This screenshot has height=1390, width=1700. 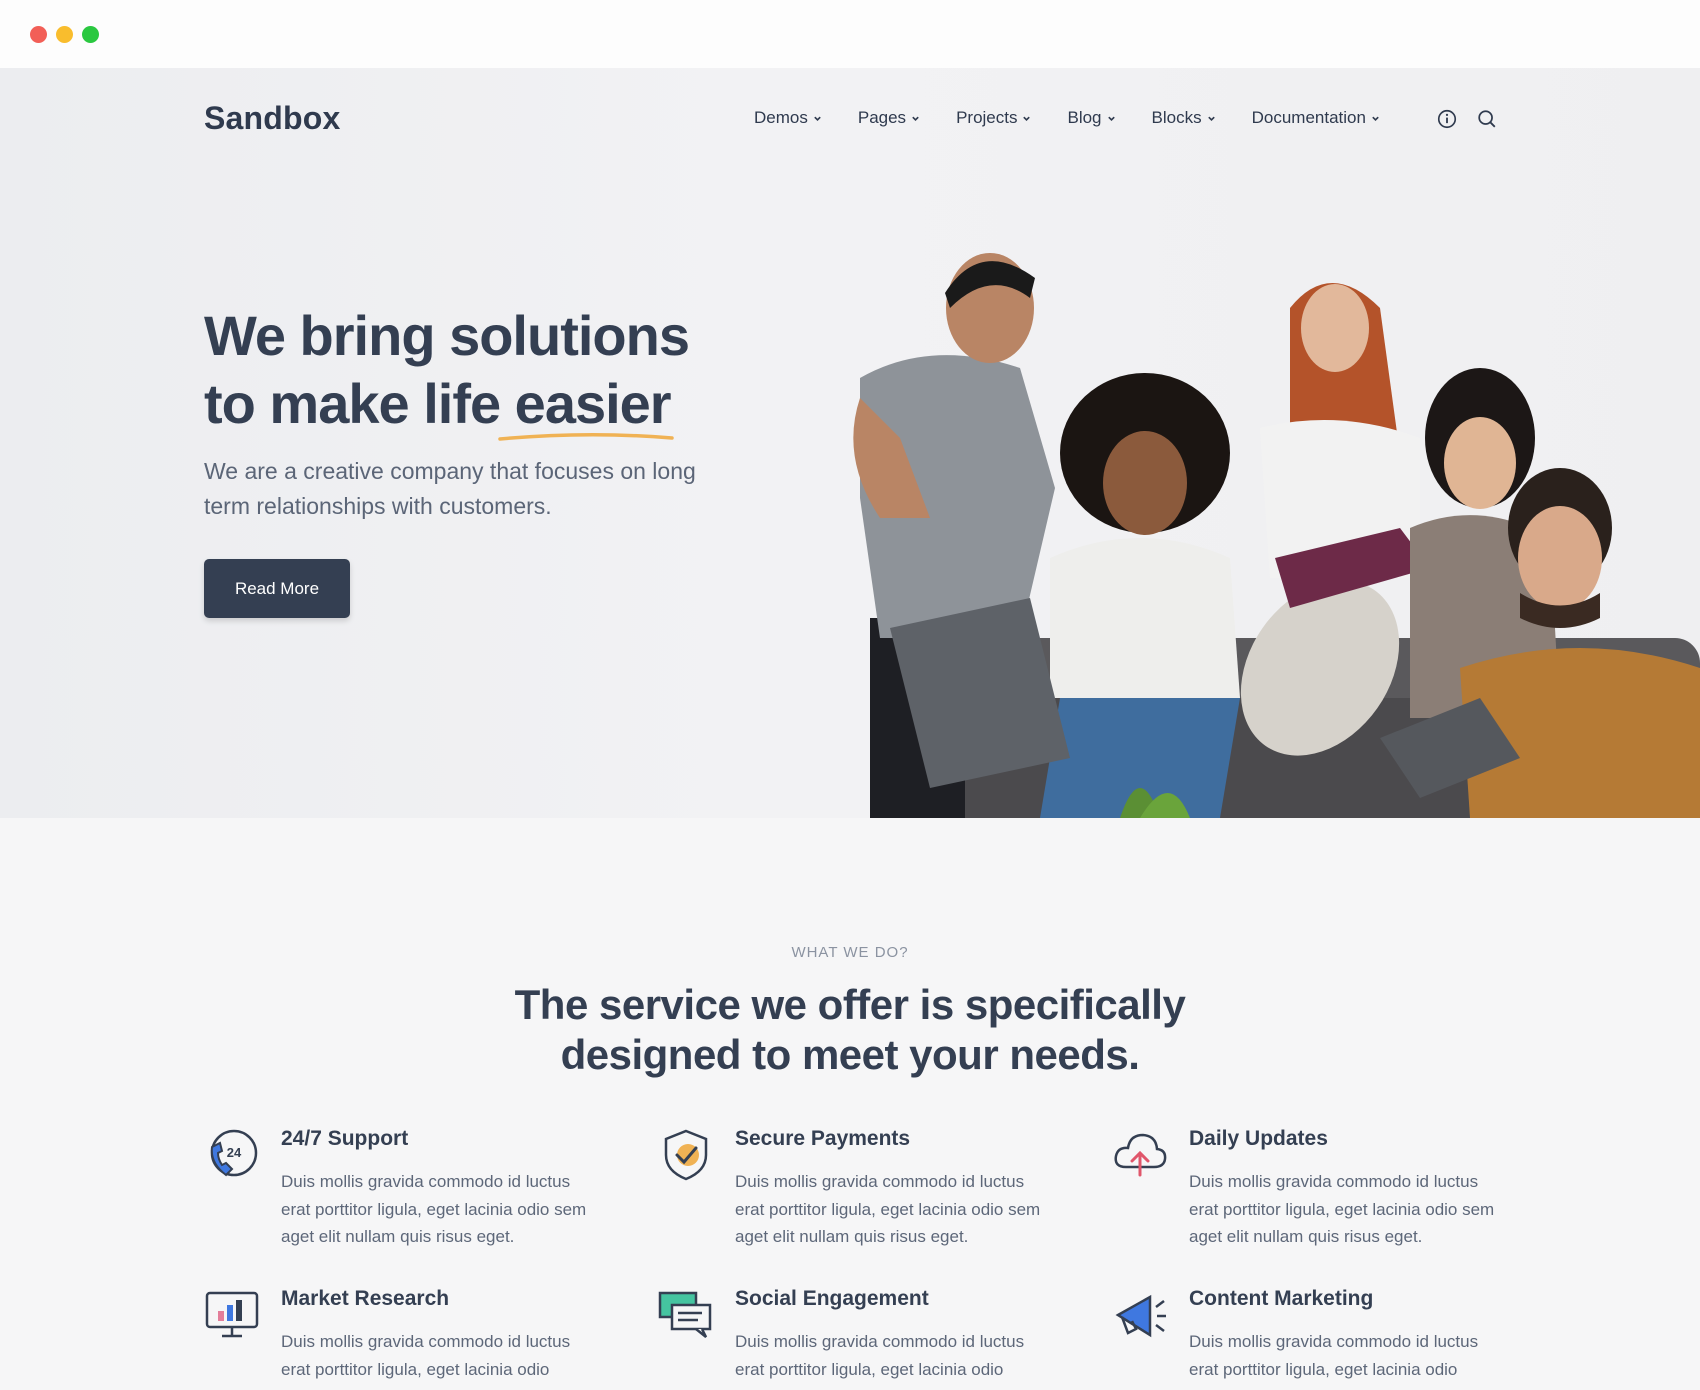 What do you see at coordinates (1140, 1155) in the screenshot?
I see `cloud-upload-icon` at bounding box center [1140, 1155].